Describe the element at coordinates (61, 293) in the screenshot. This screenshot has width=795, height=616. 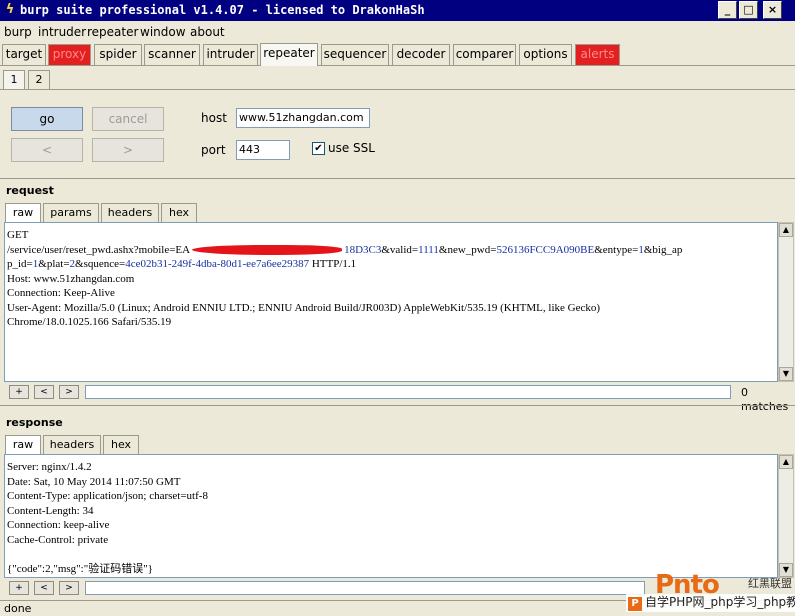
I see `header-connection: Connection: Keep-Alive` at that location.